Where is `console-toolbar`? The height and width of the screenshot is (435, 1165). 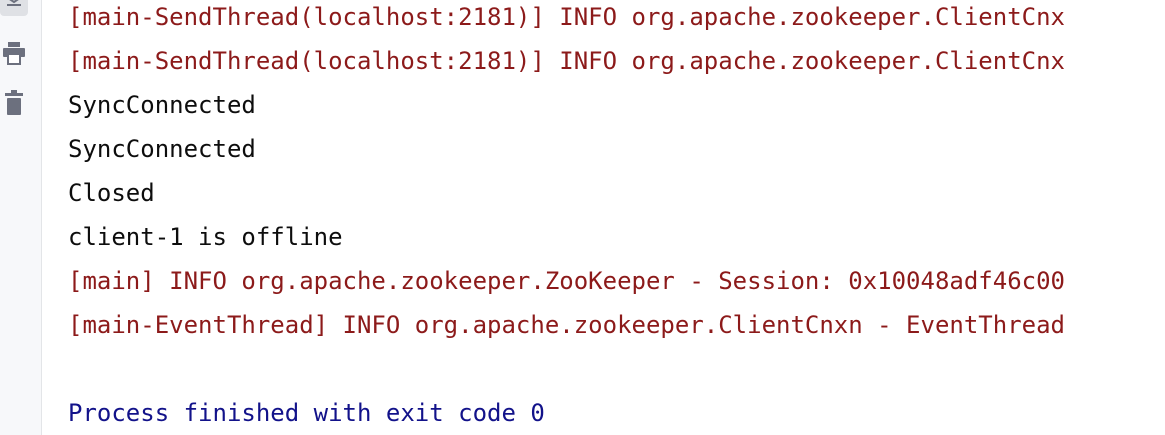
console-toolbar is located at coordinates (21, 217).